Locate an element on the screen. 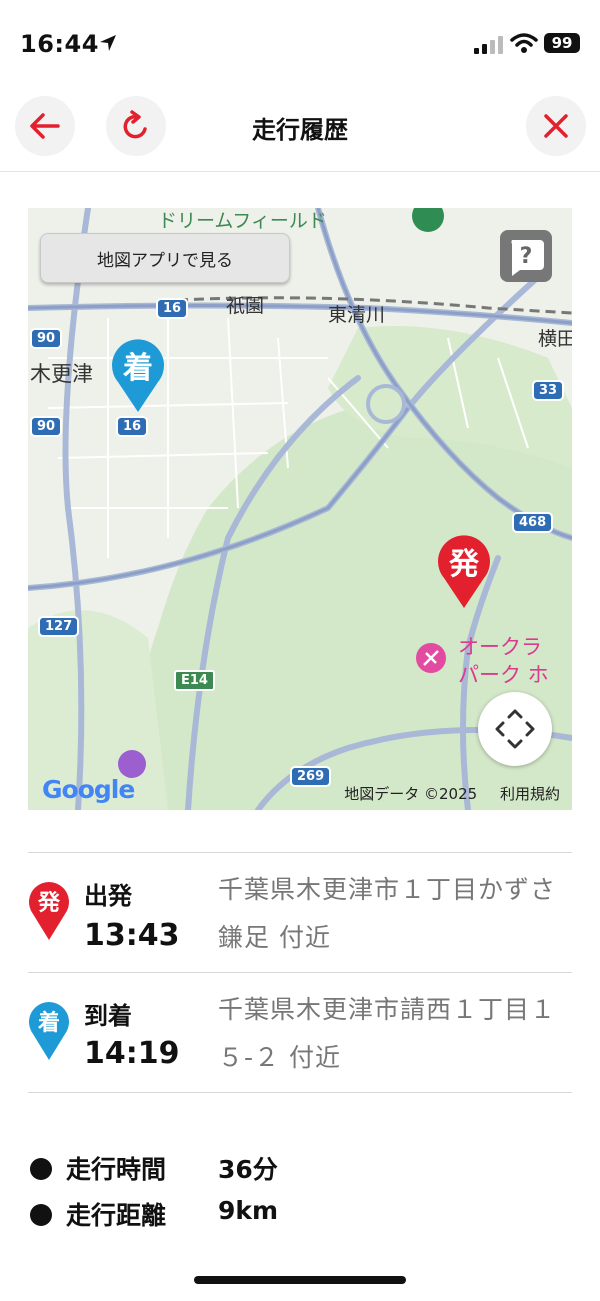  status-bar: 16:44 99 is located at coordinates (300, 45).